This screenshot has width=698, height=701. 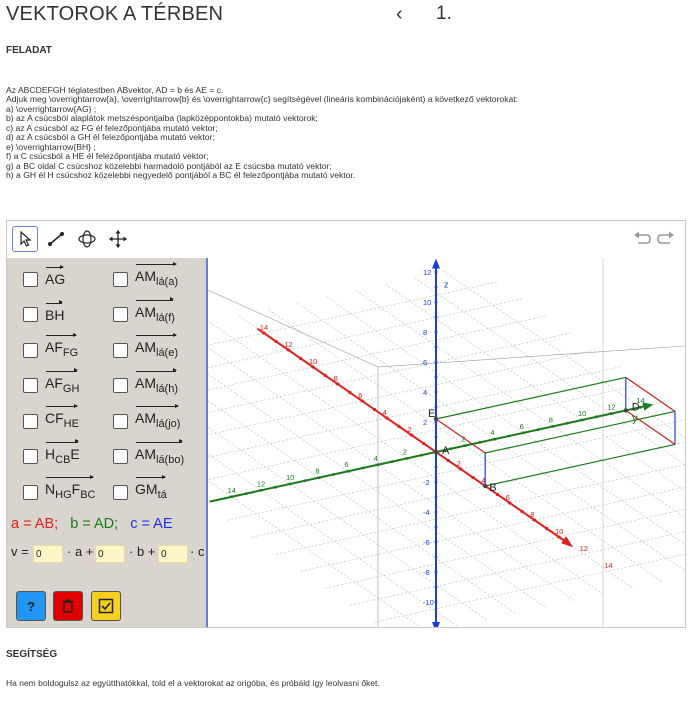 What do you see at coordinates (642, 239) in the screenshot?
I see `undo-icon` at bounding box center [642, 239].